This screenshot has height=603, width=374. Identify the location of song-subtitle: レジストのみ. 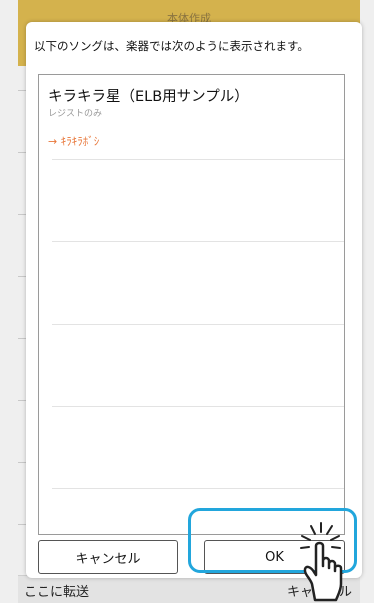
(75, 114).